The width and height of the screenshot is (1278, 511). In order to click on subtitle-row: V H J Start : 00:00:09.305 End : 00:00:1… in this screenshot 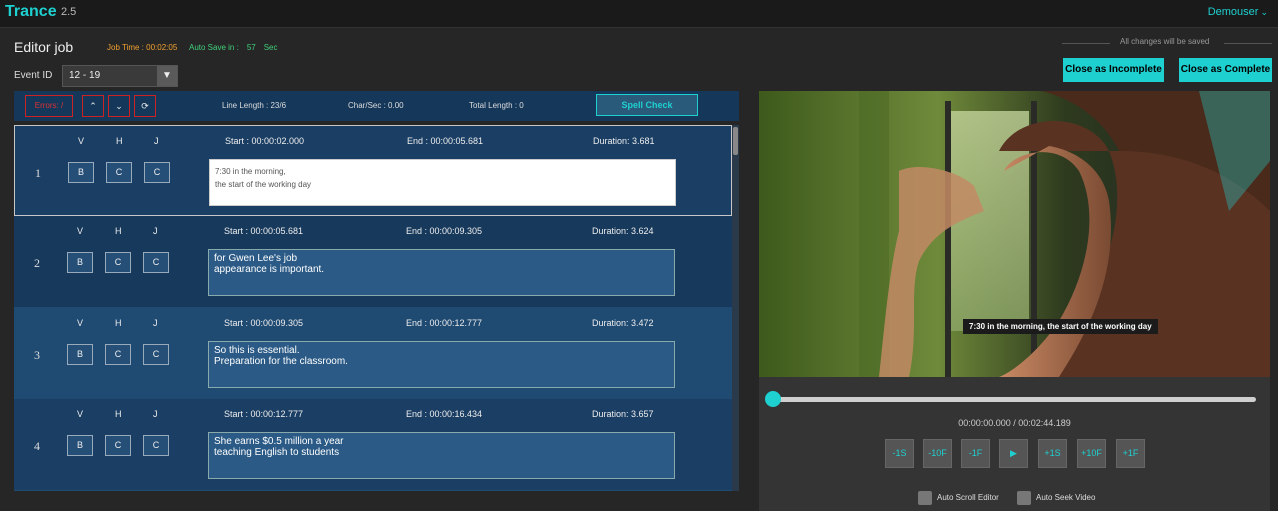, I will do `click(373, 353)`.